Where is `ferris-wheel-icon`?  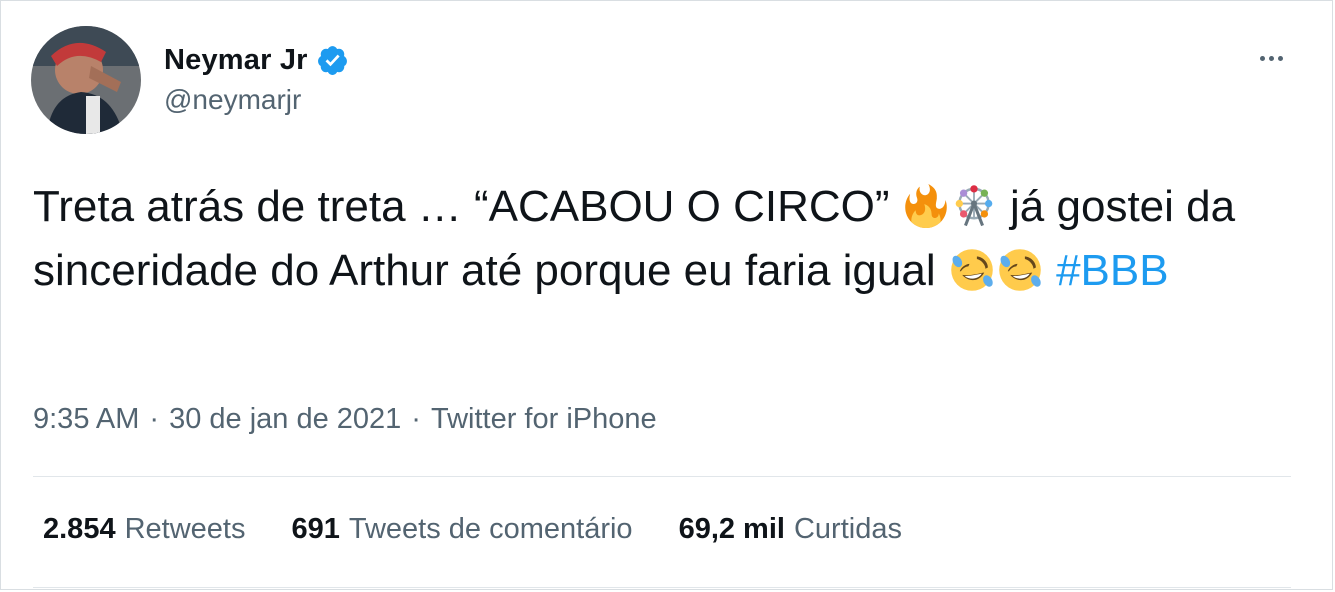
ferris-wheel-icon is located at coordinates (974, 204).